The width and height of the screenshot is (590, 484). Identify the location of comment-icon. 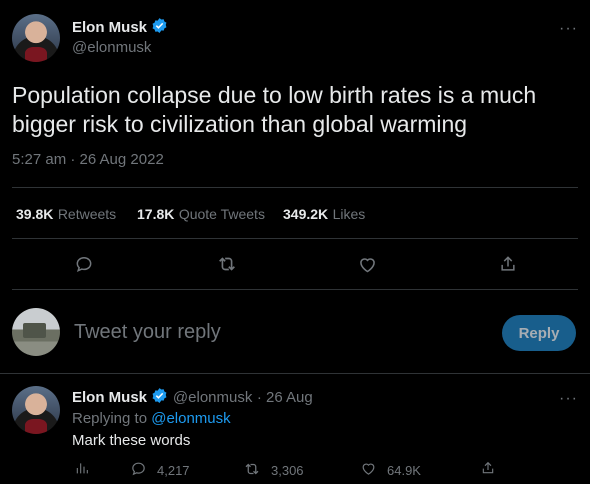
(138, 470).